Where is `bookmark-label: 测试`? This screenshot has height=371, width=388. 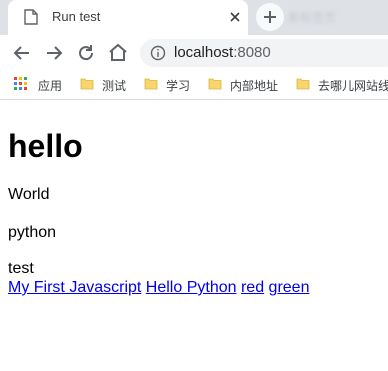
bookmark-label: 测试 is located at coordinates (114, 86).